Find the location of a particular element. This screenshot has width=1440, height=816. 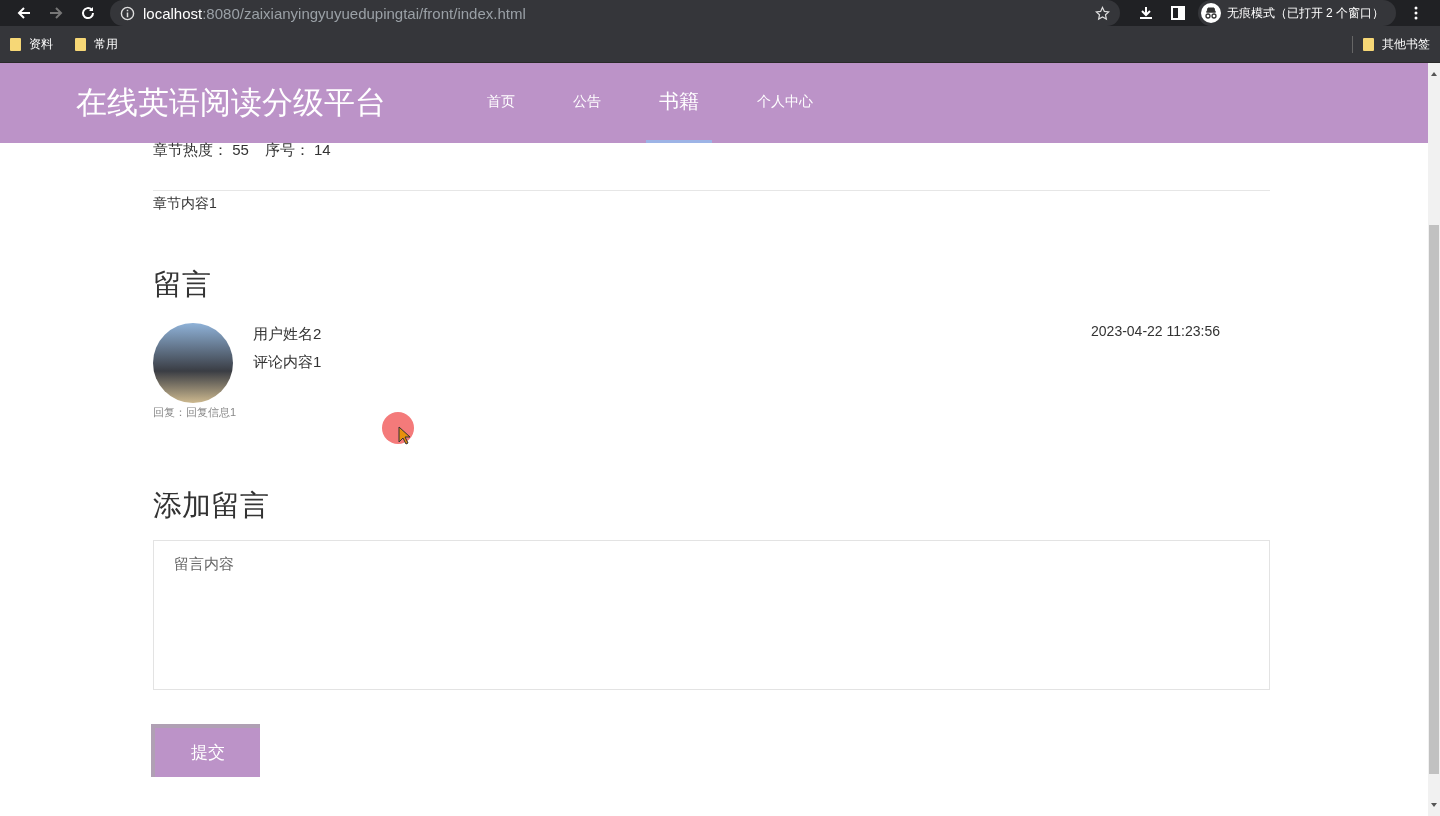

incognito-icon is located at coordinates (1210, 13).